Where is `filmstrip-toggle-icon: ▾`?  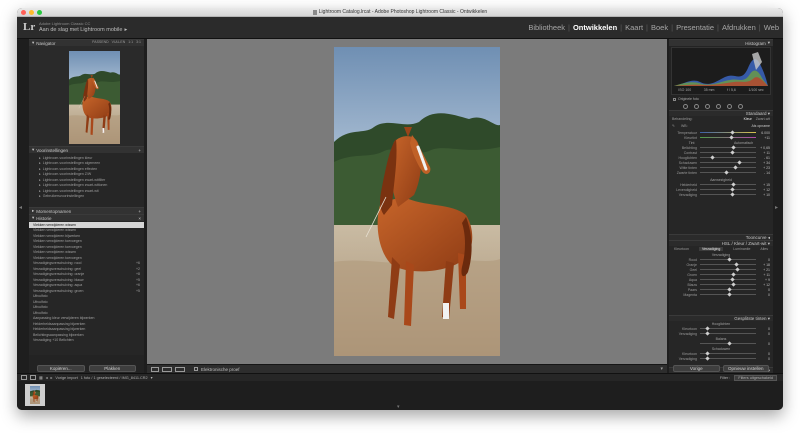
filmstrip-toggle-icon: ▾ is located at coordinates (398, 407).